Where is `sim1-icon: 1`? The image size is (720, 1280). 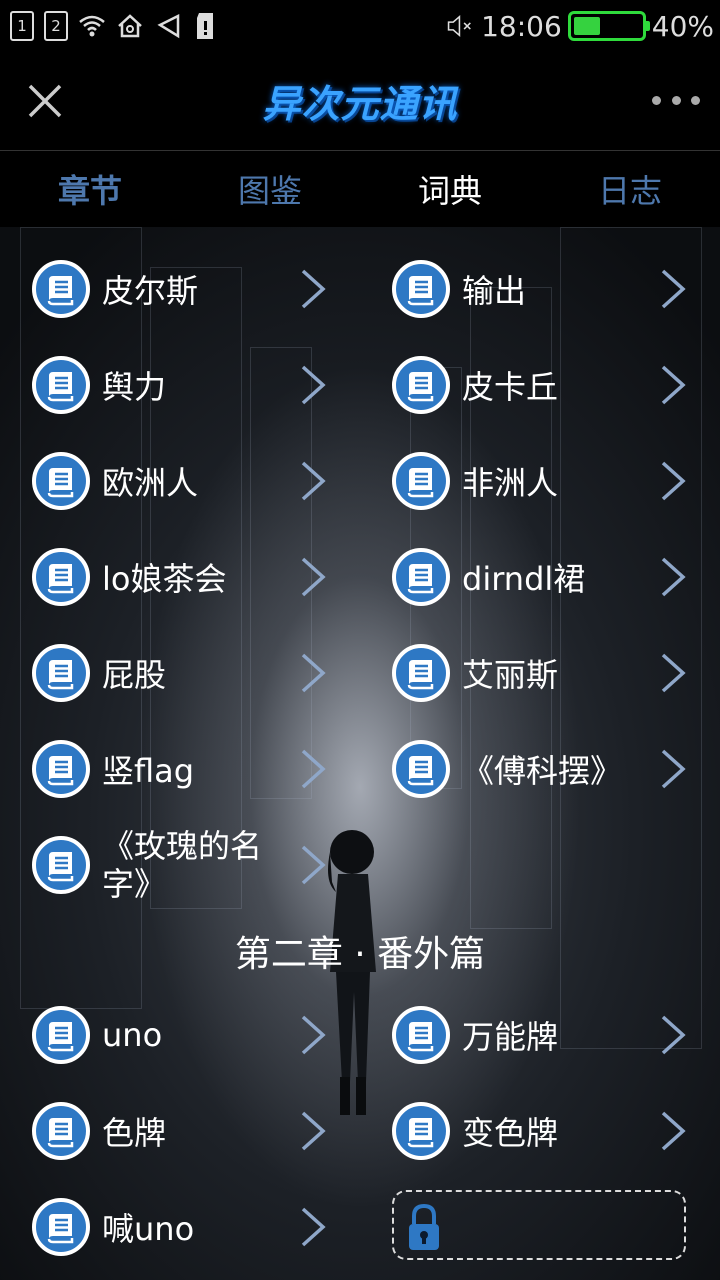
sim1-icon: 1 is located at coordinates (22, 26).